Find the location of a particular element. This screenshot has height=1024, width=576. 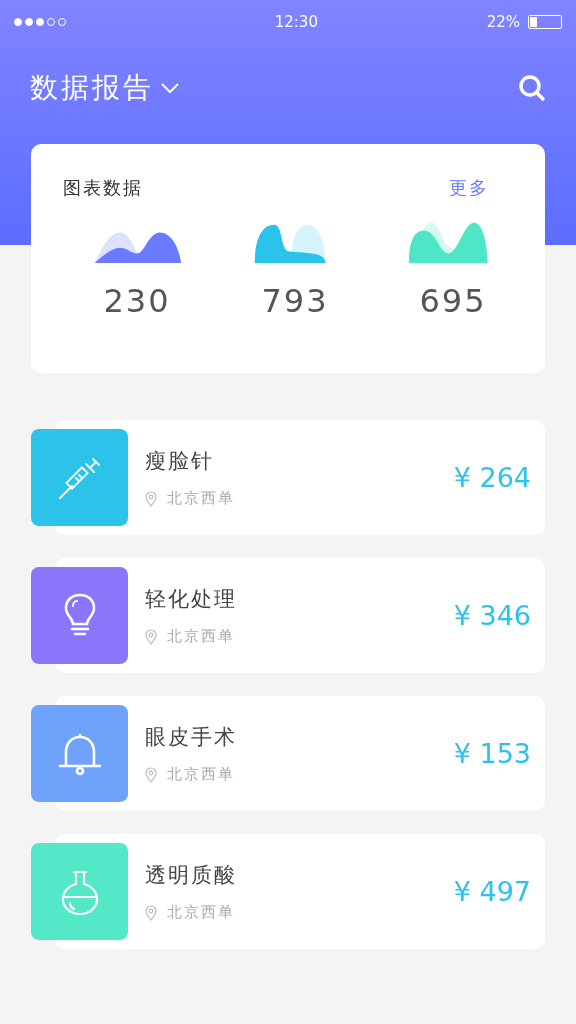

item-name: 瘦脸针 is located at coordinates (180, 461).